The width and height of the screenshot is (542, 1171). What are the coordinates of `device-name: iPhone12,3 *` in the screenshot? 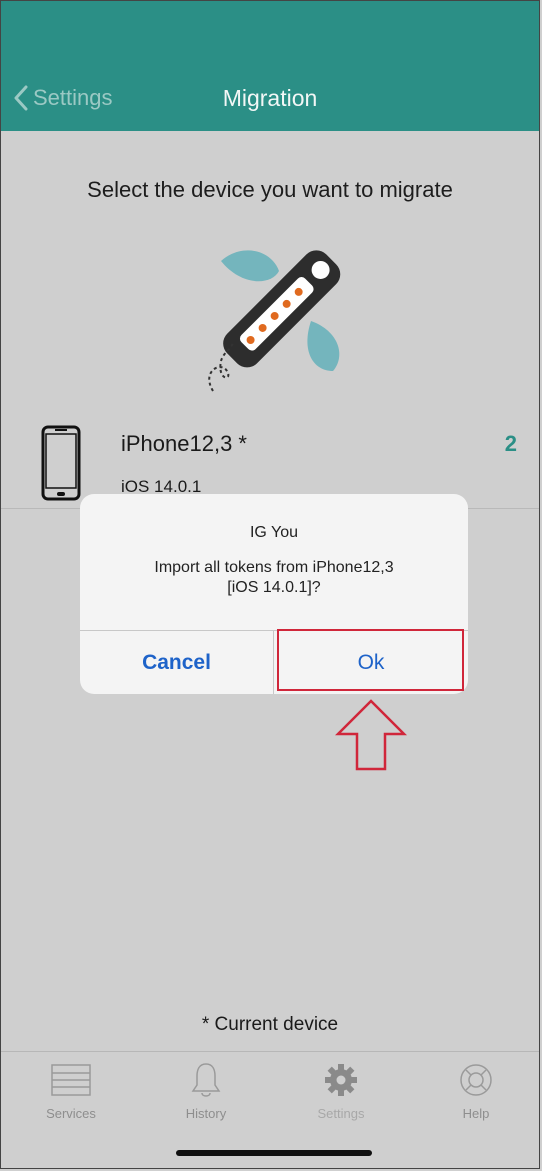 It's located at (184, 443).